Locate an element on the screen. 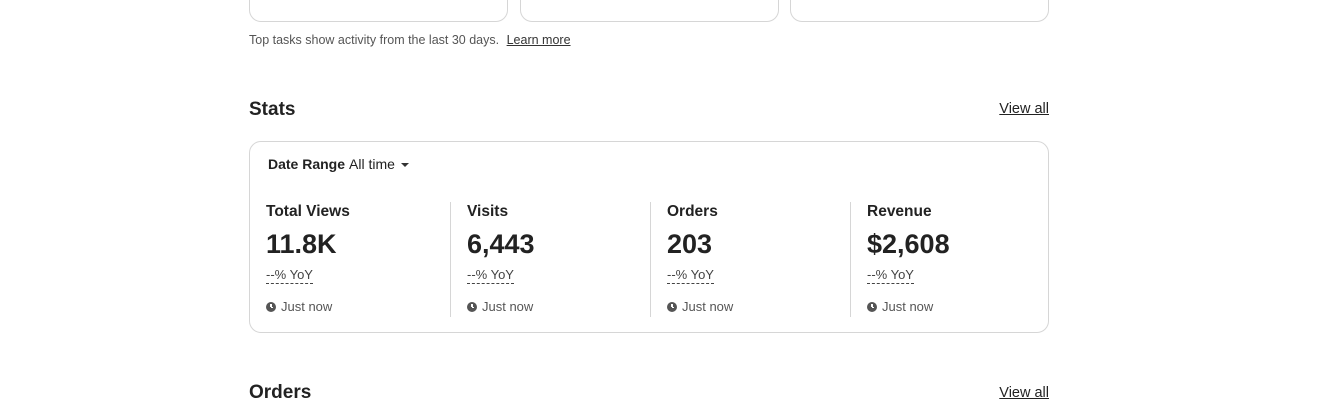 The image size is (1319, 414). metric-label: Visits is located at coordinates (488, 211).